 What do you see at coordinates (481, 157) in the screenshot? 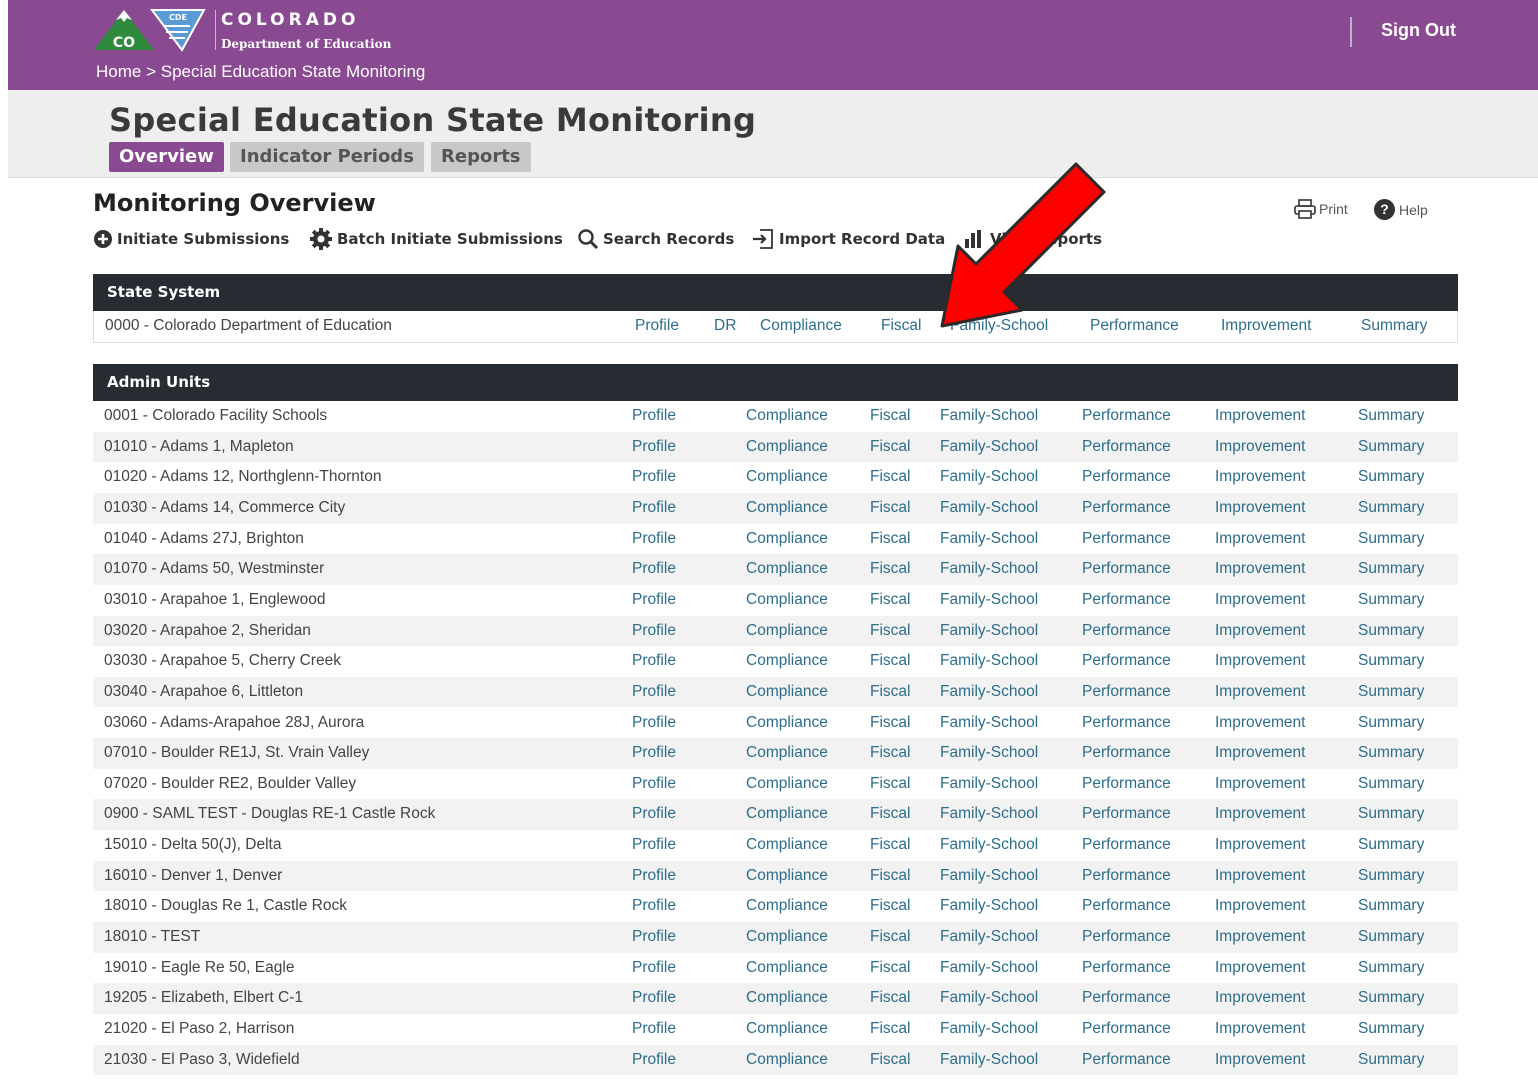
I see `tab-reports: Reports` at bounding box center [481, 157].